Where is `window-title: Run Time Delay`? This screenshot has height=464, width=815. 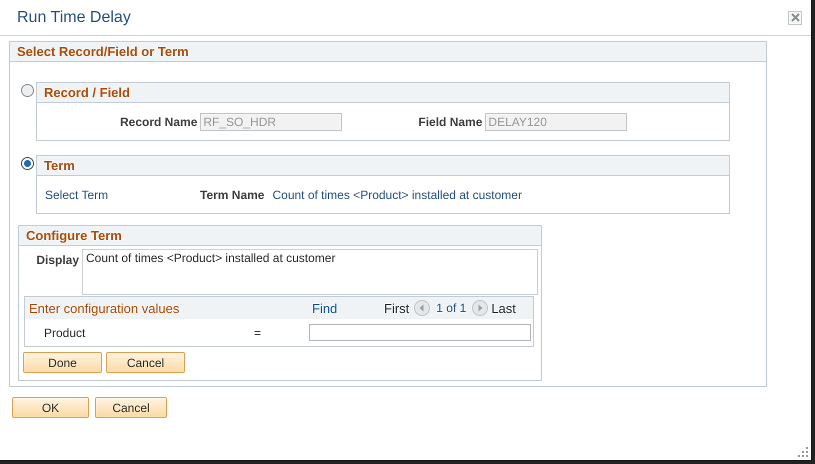
window-title: Run Time Delay is located at coordinates (74, 17).